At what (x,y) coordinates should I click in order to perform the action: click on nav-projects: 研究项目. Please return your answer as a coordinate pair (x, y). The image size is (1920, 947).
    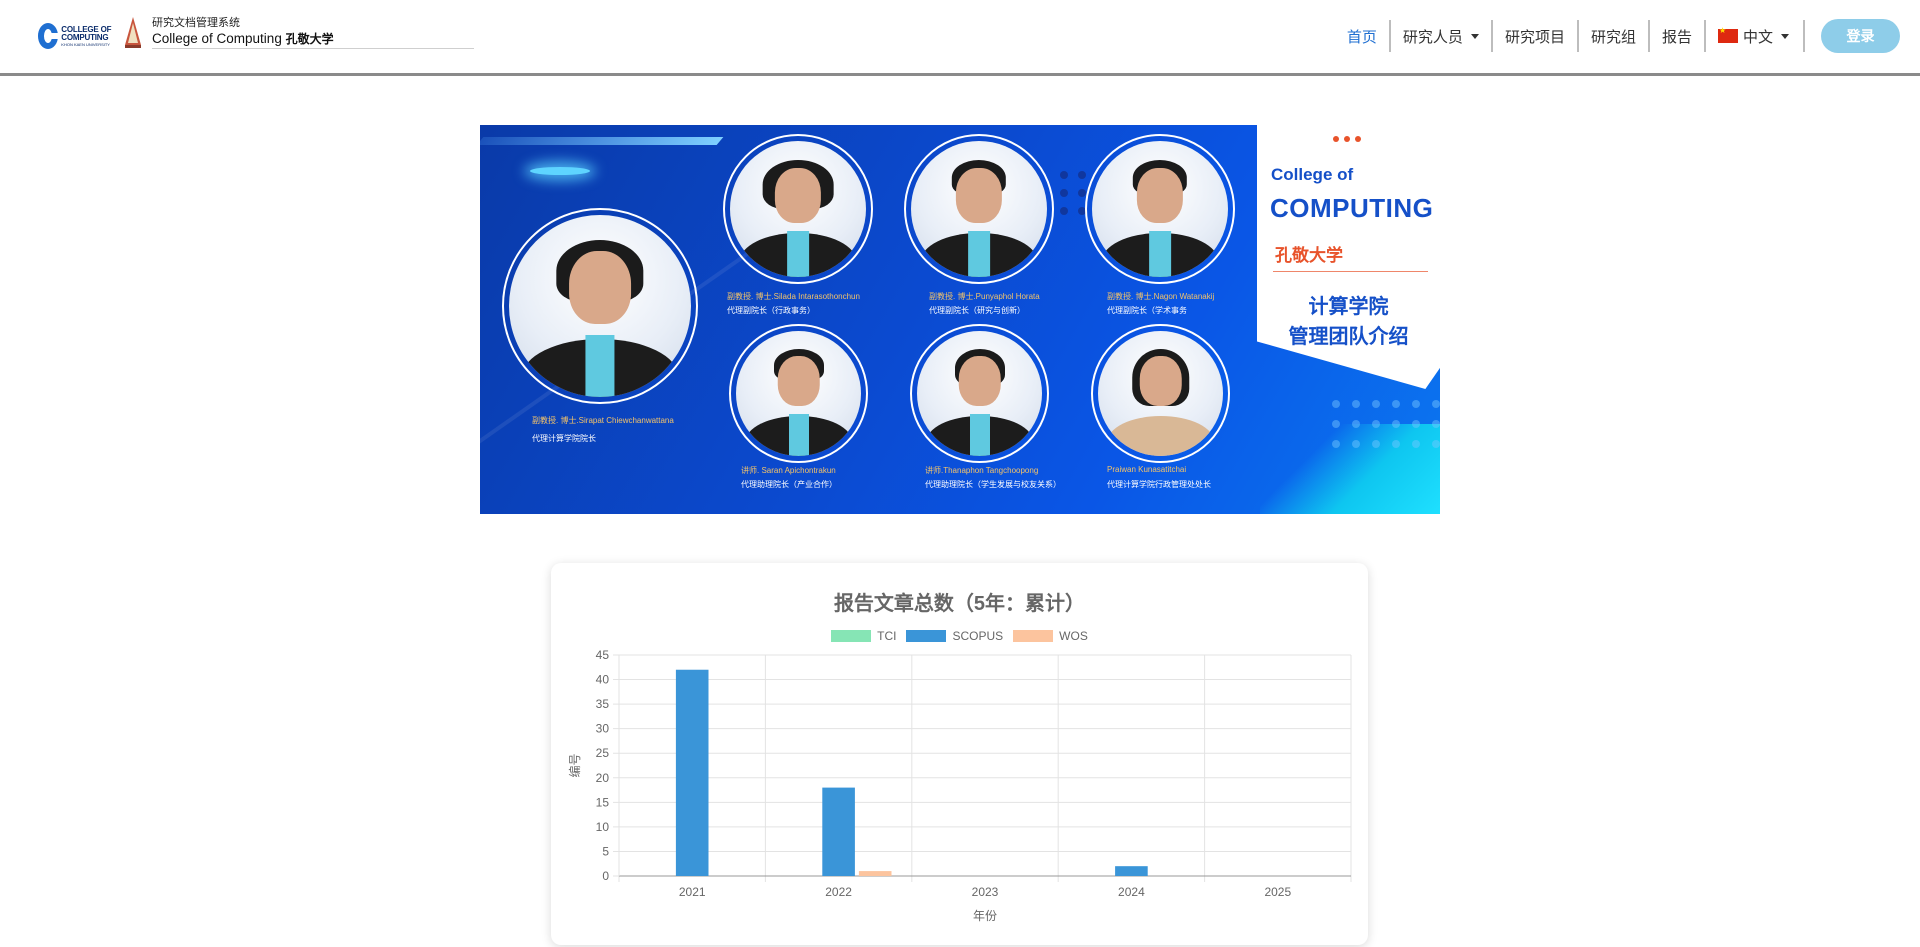
    Looking at the image, I should click on (1536, 36).